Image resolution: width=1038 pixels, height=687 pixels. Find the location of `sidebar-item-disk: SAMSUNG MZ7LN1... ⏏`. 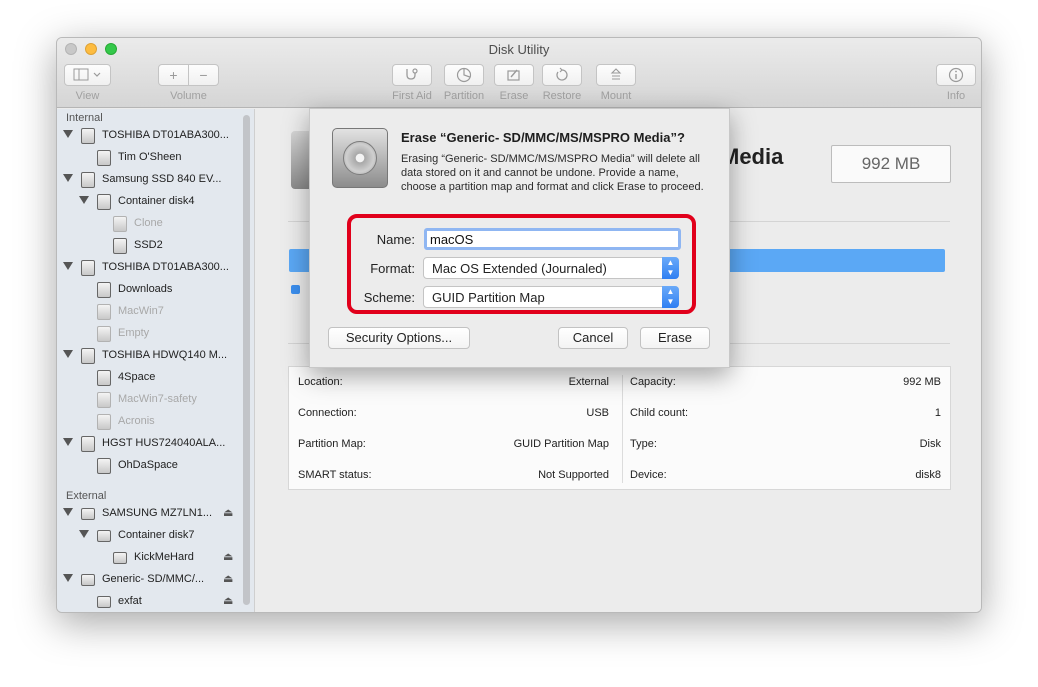

sidebar-item-disk: SAMSUNG MZ7LN1... ⏏ is located at coordinates (149, 514).